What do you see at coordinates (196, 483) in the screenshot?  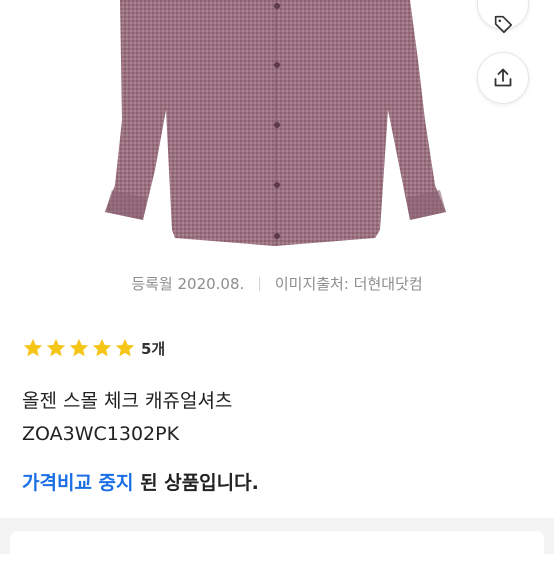 I see `status-text: 된 상품입니다.` at bounding box center [196, 483].